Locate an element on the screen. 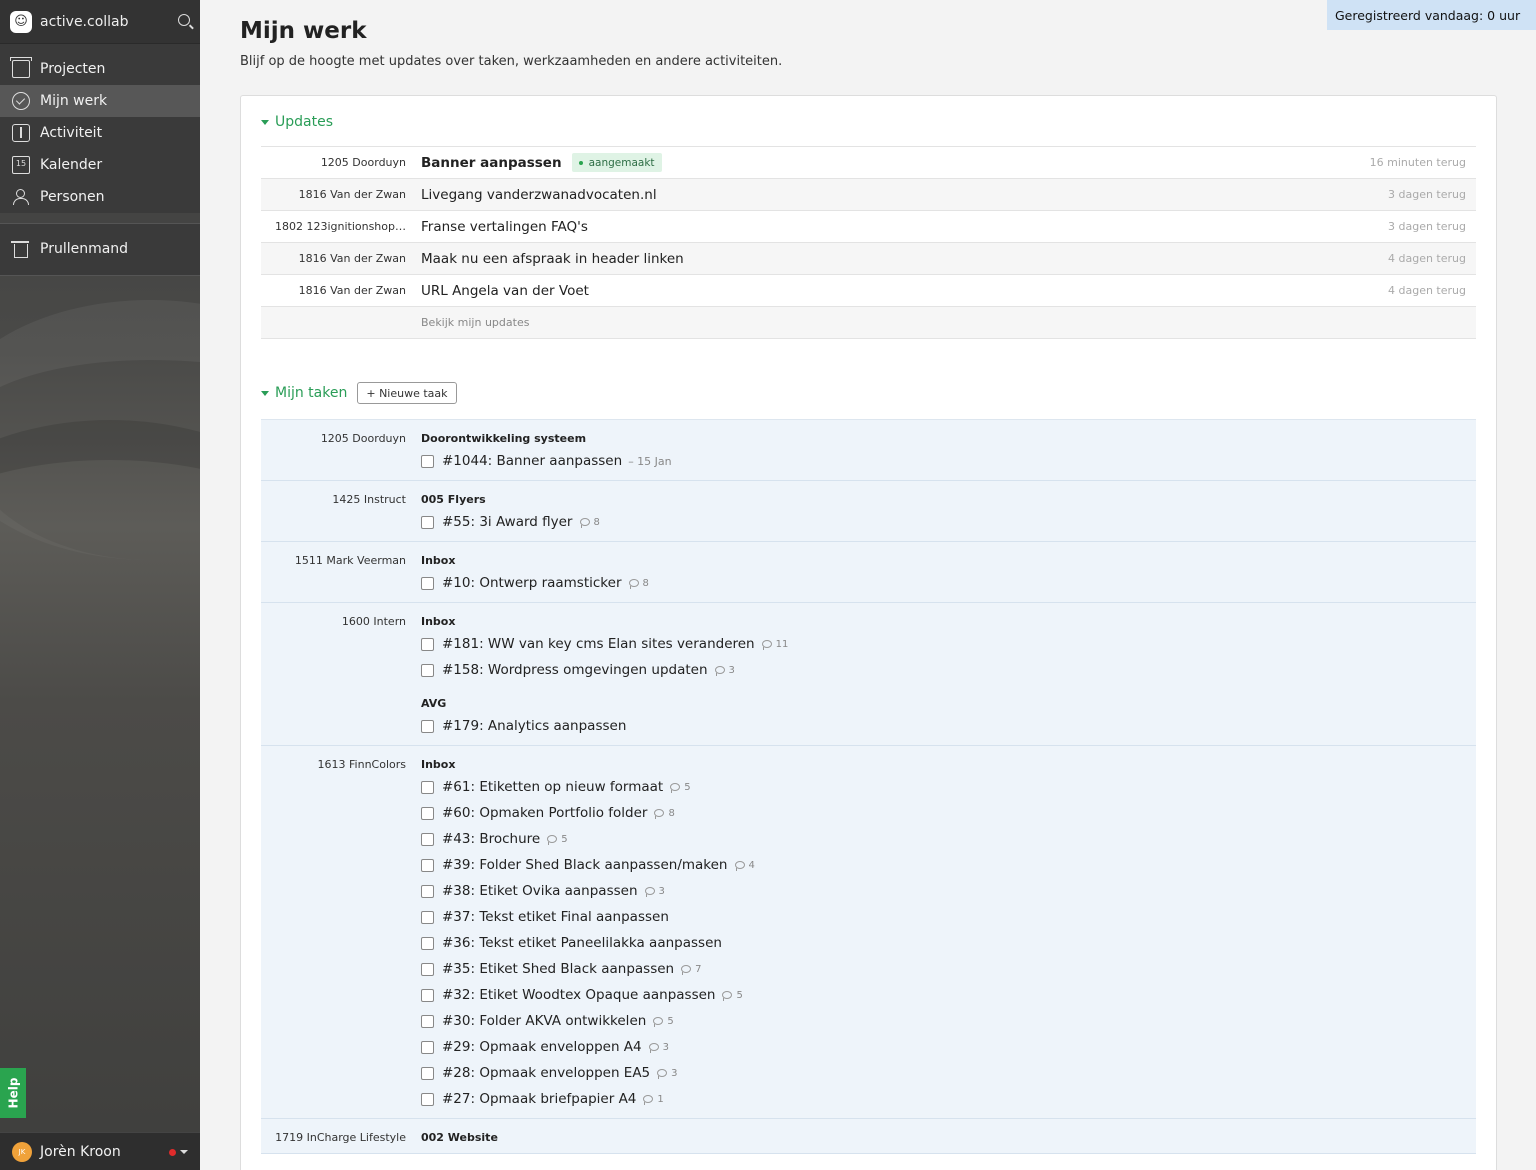 The width and height of the screenshot is (1536, 1170). sidebar-item-activiteit: Activiteit is located at coordinates (100, 133).